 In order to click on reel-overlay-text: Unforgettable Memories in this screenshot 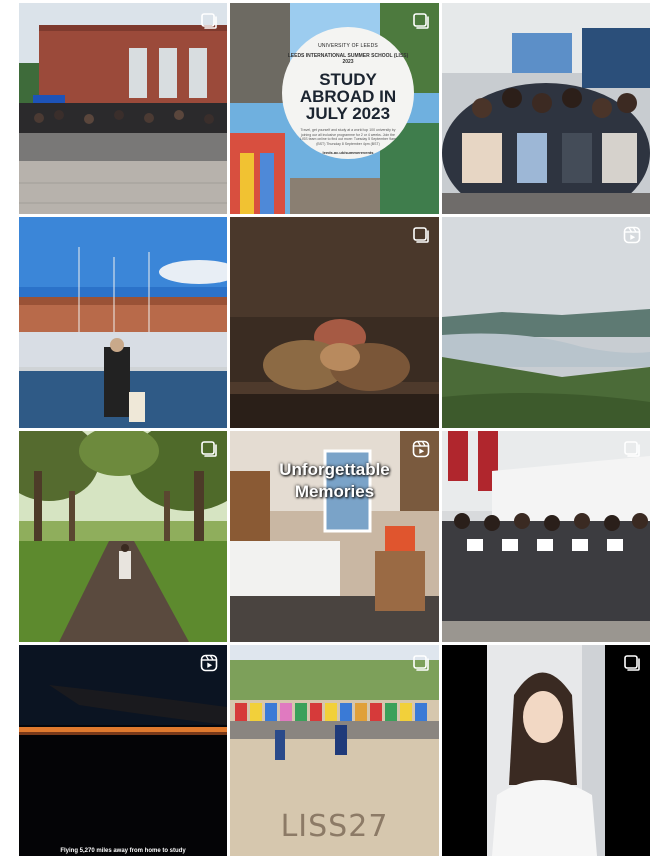, I will do `click(334, 480)`.